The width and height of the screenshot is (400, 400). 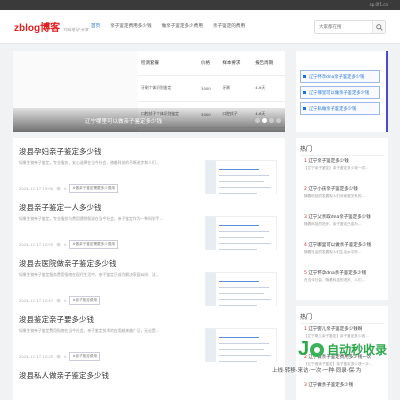 I want to click on logo-main: zblog, so click(x=27, y=28).